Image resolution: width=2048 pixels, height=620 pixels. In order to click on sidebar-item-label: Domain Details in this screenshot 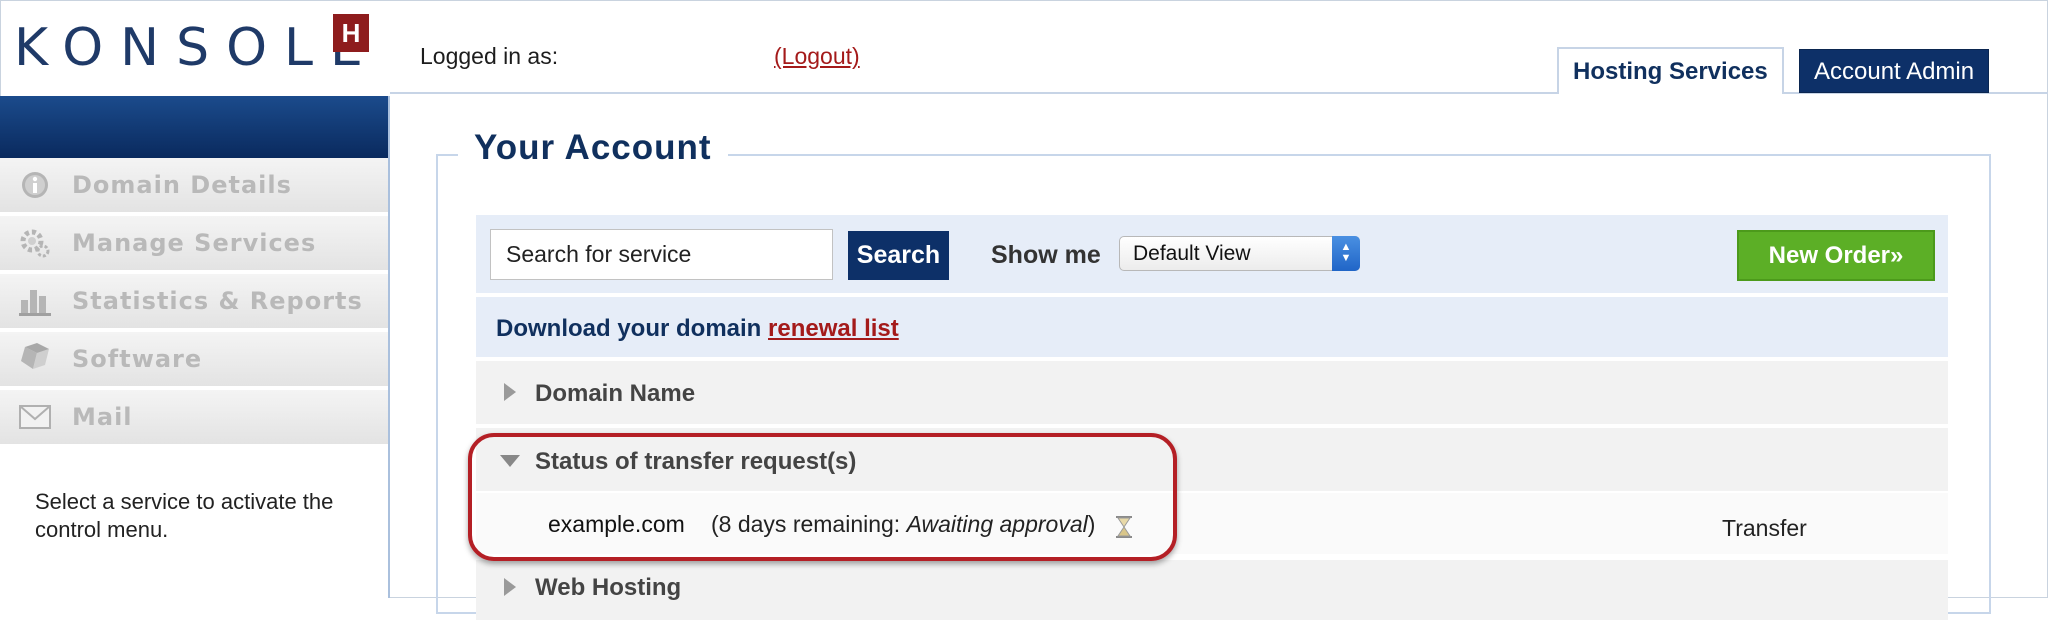, I will do `click(182, 185)`.